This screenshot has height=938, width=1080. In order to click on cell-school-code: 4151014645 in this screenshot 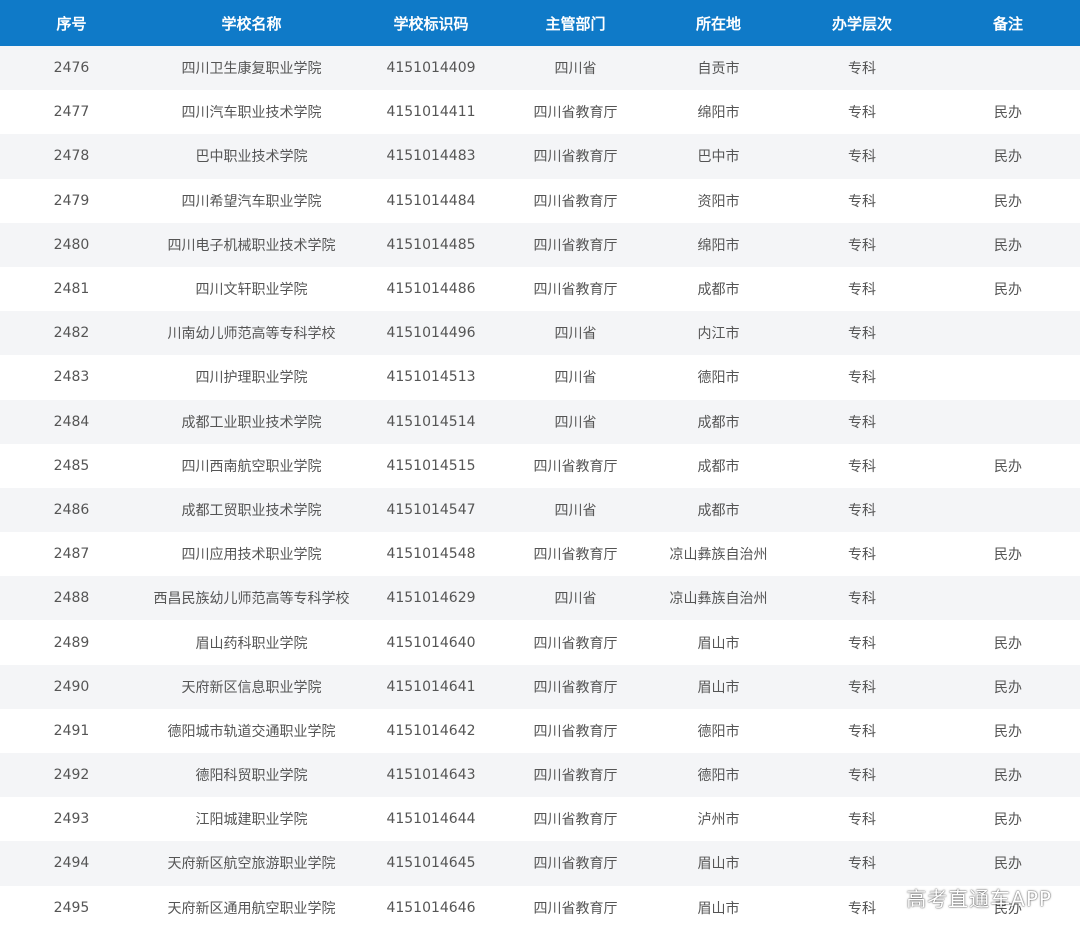, I will do `click(431, 863)`.